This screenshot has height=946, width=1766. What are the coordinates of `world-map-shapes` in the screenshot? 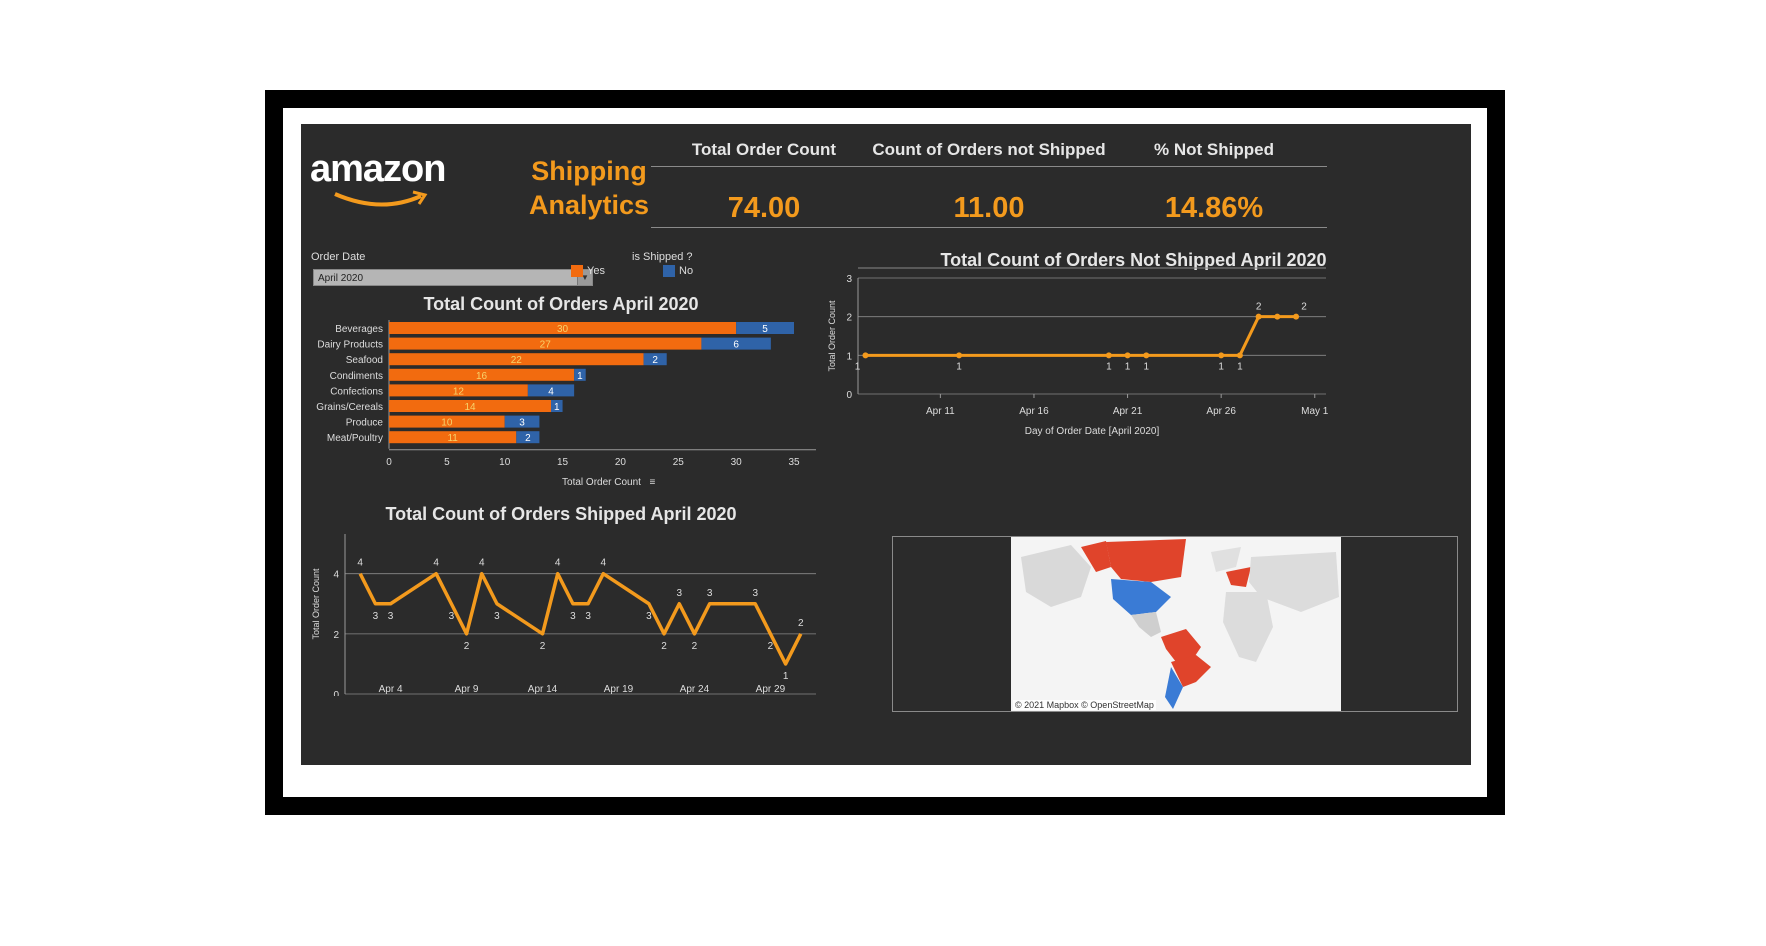 It's located at (1180, 624).